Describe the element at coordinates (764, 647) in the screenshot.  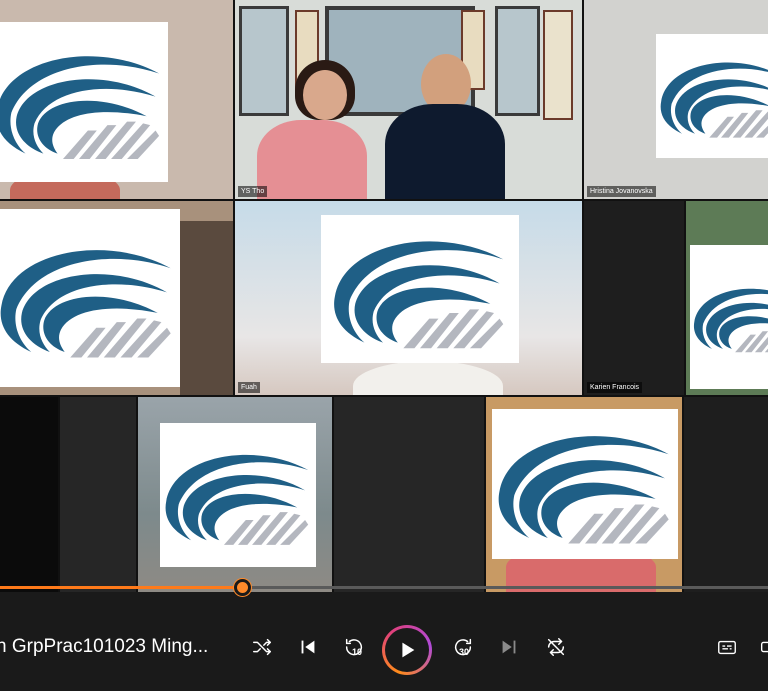
I see `partial-icon` at that location.